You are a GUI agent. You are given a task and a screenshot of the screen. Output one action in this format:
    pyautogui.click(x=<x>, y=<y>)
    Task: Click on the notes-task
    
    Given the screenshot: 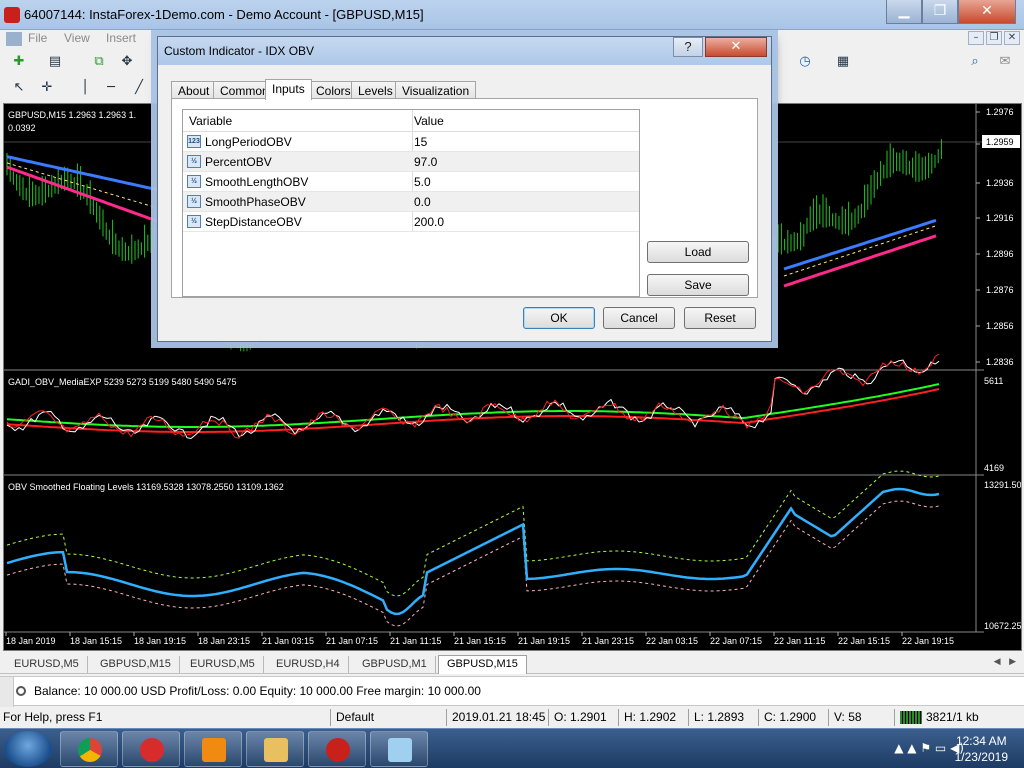 What is the action you would take?
    pyautogui.click(x=399, y=749)
    